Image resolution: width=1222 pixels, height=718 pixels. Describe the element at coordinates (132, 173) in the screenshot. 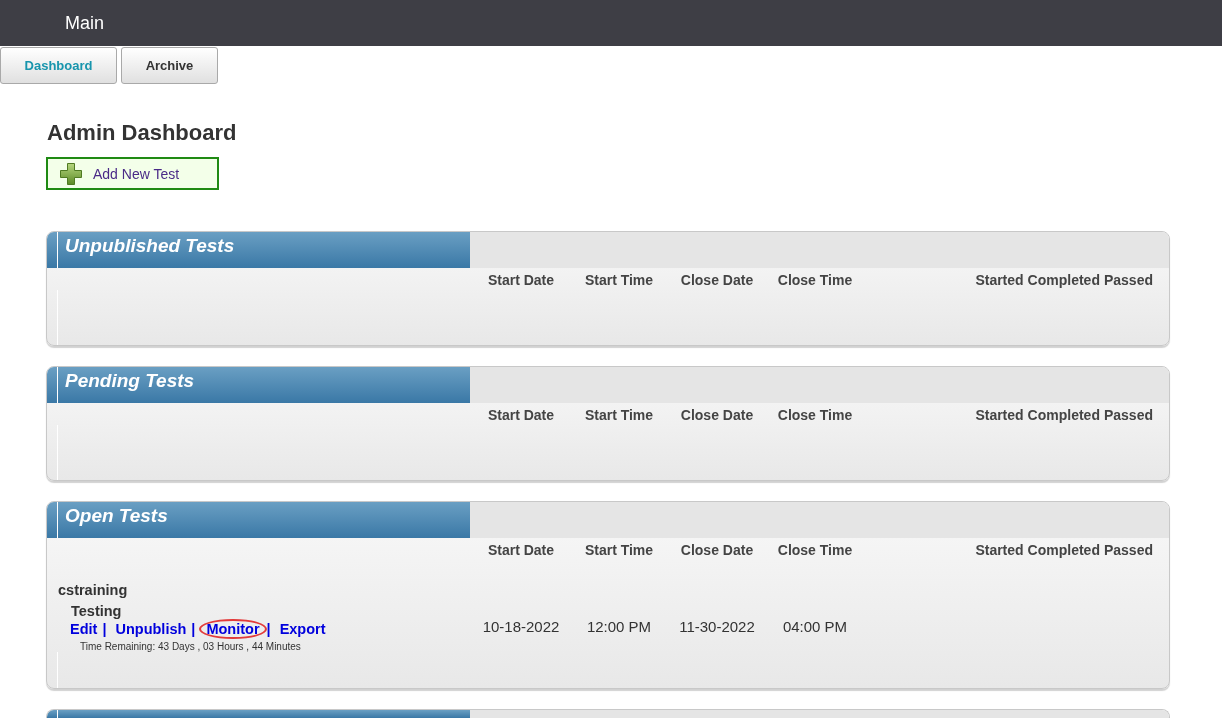

I see `add-new-test-button: Add New Test` at that location.